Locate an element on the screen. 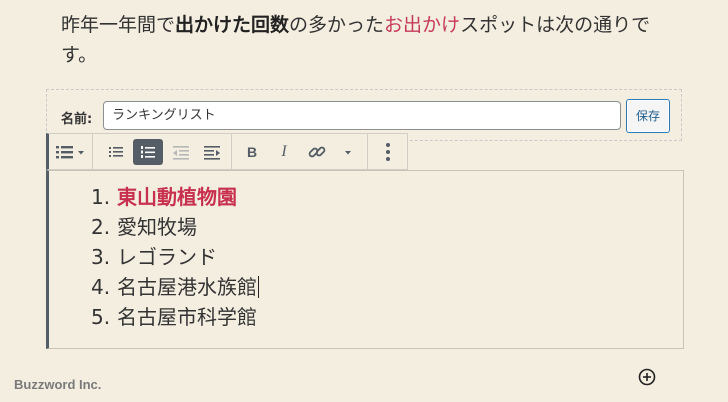  intro-paragraph: 昨年一年間で出かけた回数の多かったお出かけスポットは次の通りです。 is located at coordinates (371, 40).